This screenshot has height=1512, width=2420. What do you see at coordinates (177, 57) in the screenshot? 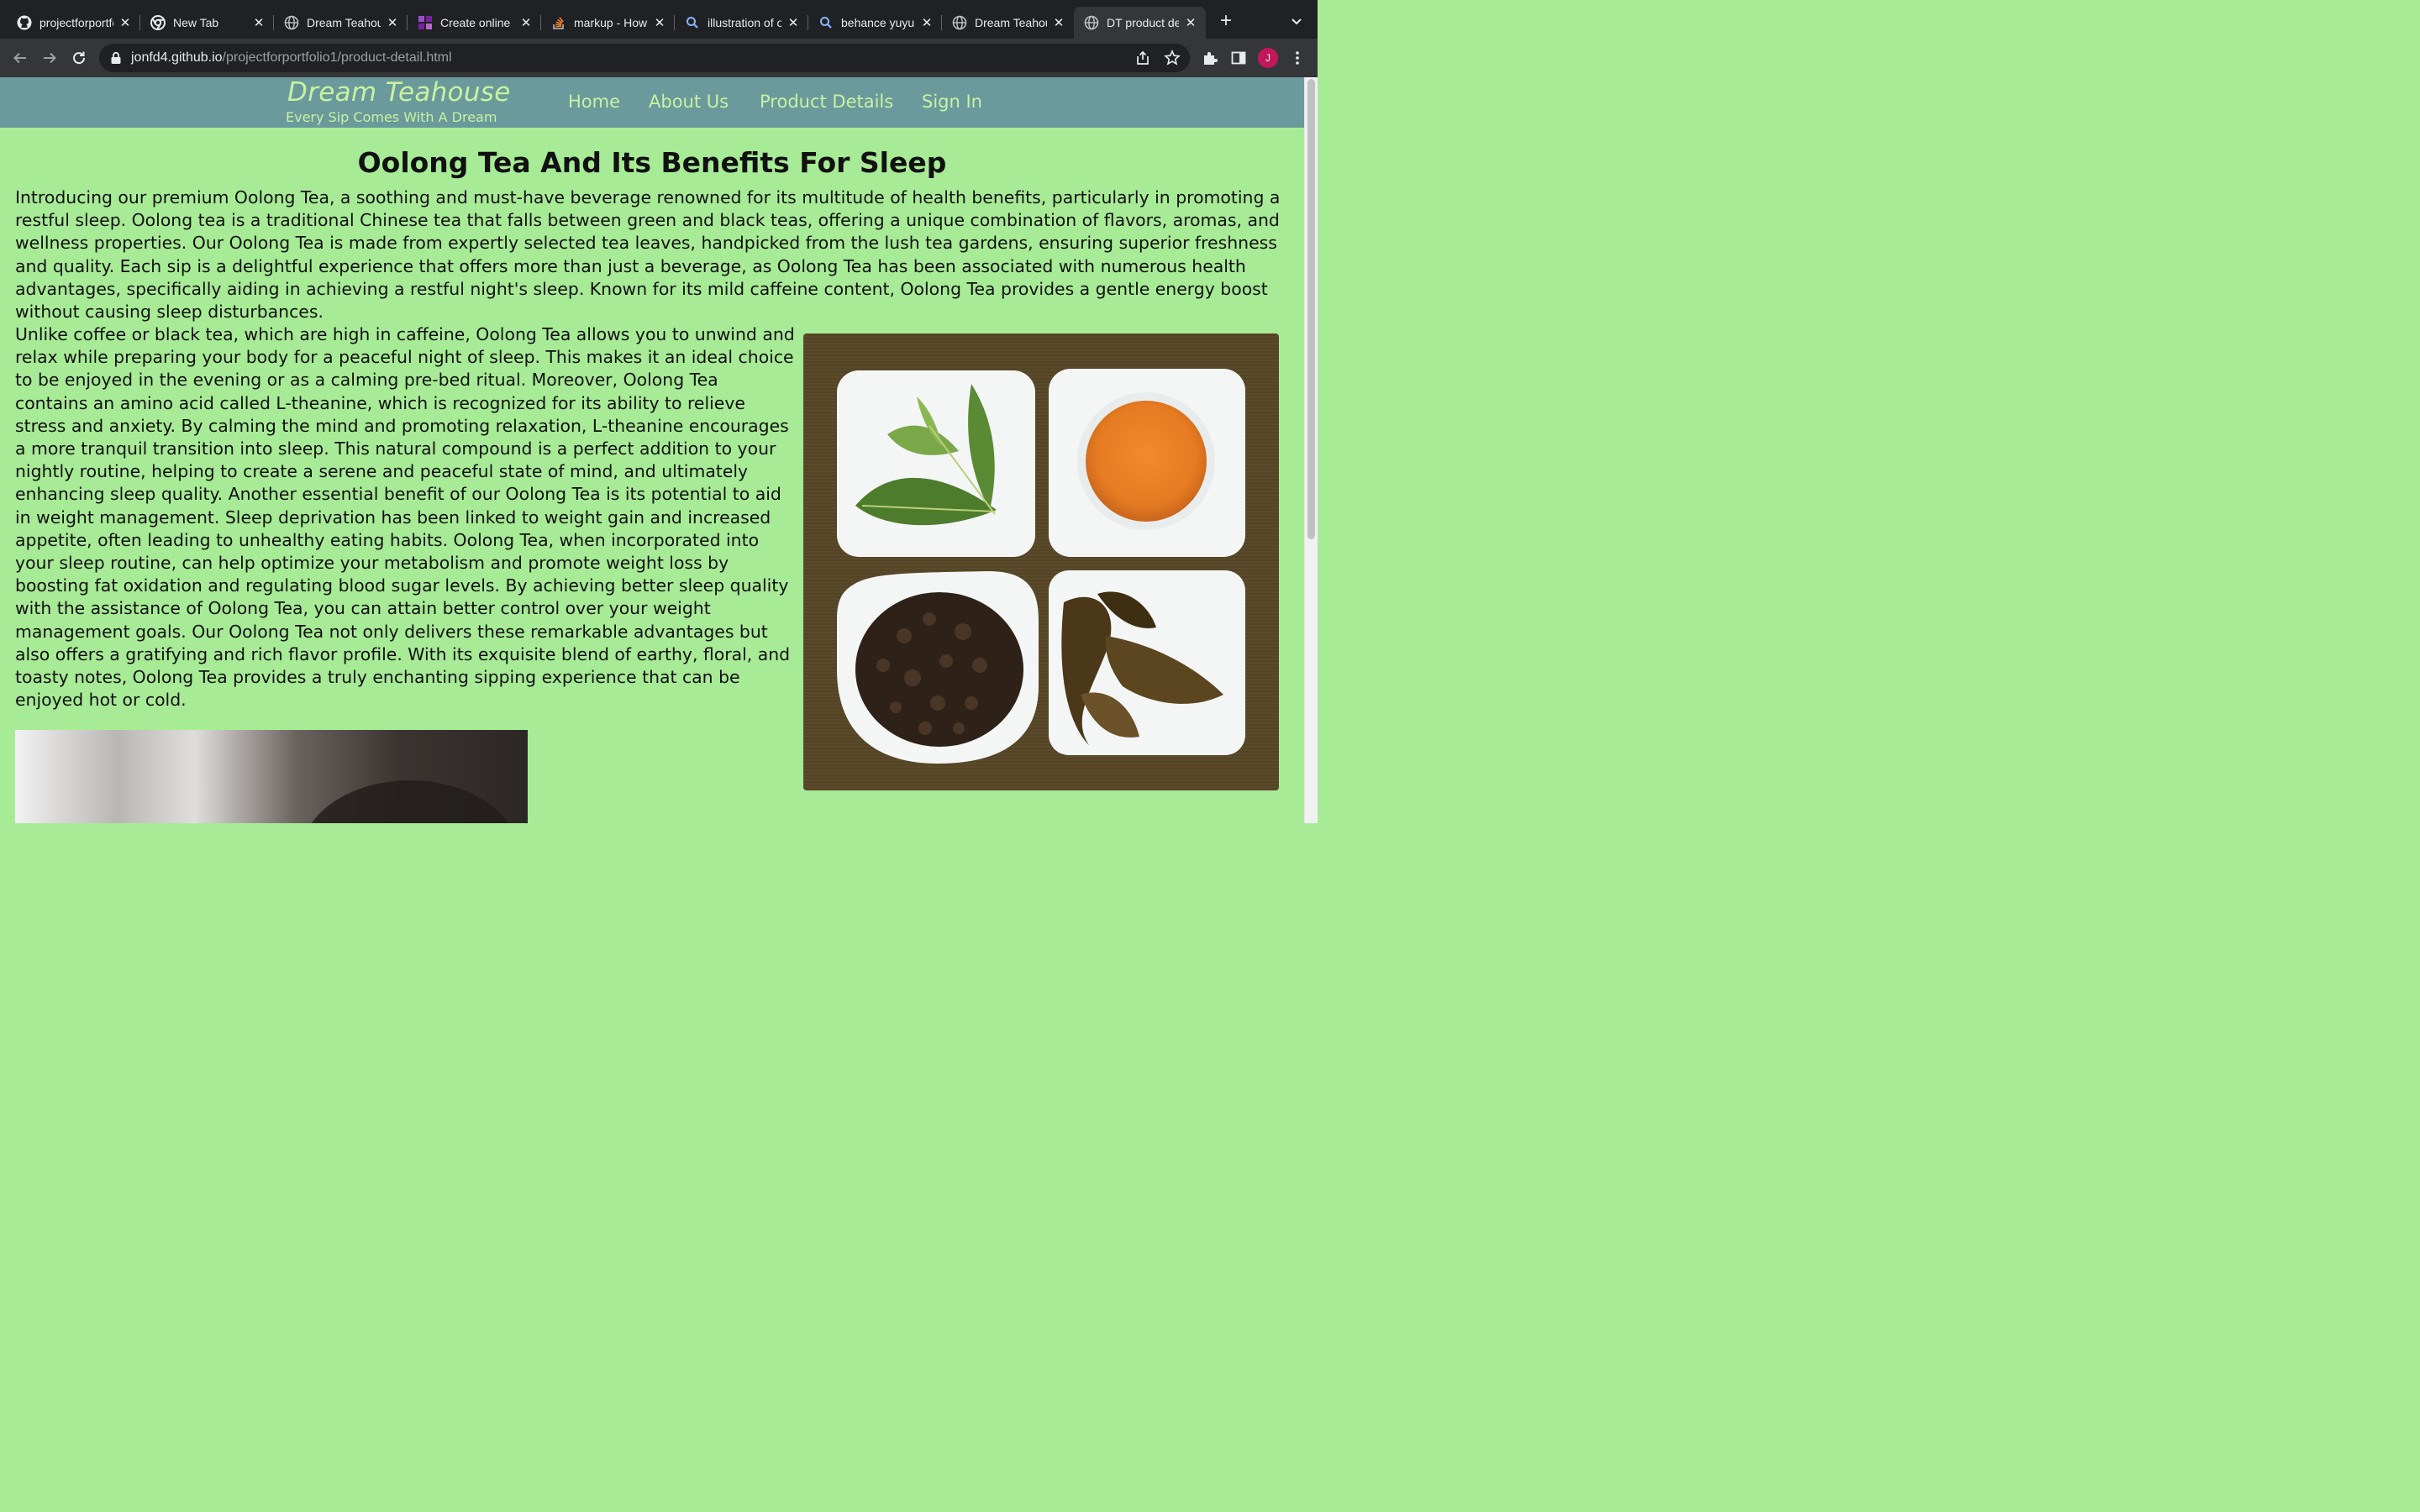
I see `url-host: jonfd4.github.io` at bounding box center [177, 57].